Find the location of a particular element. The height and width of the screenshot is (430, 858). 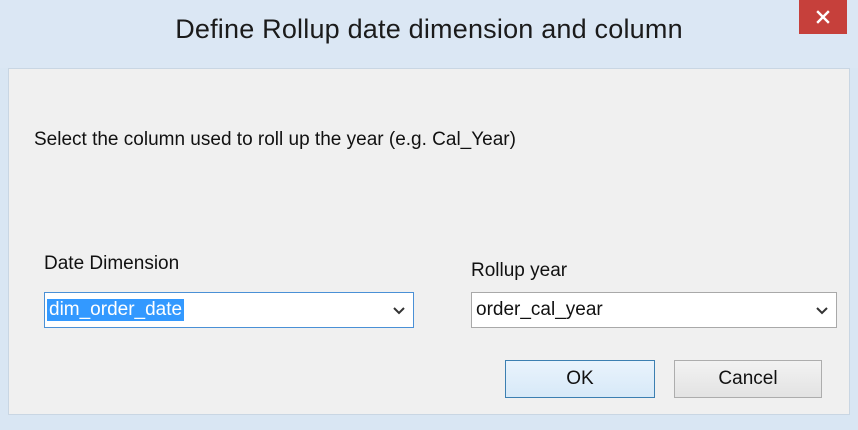

date-dimension-value: dim_order_date is located at coordinates (116, 310).